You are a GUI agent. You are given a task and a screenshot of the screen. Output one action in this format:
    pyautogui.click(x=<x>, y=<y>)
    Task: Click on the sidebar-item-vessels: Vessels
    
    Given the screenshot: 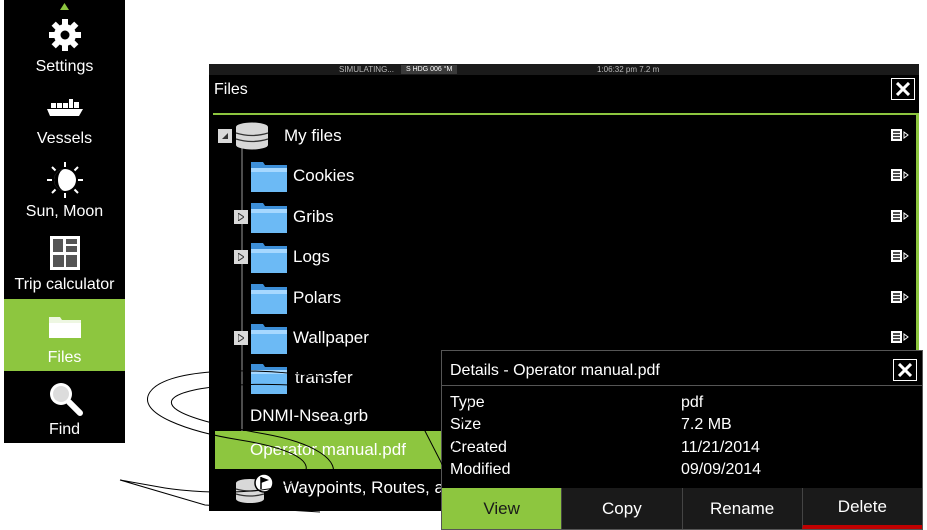 What is the action you would take?
    pyautogui.click(x=64, y=116)
    